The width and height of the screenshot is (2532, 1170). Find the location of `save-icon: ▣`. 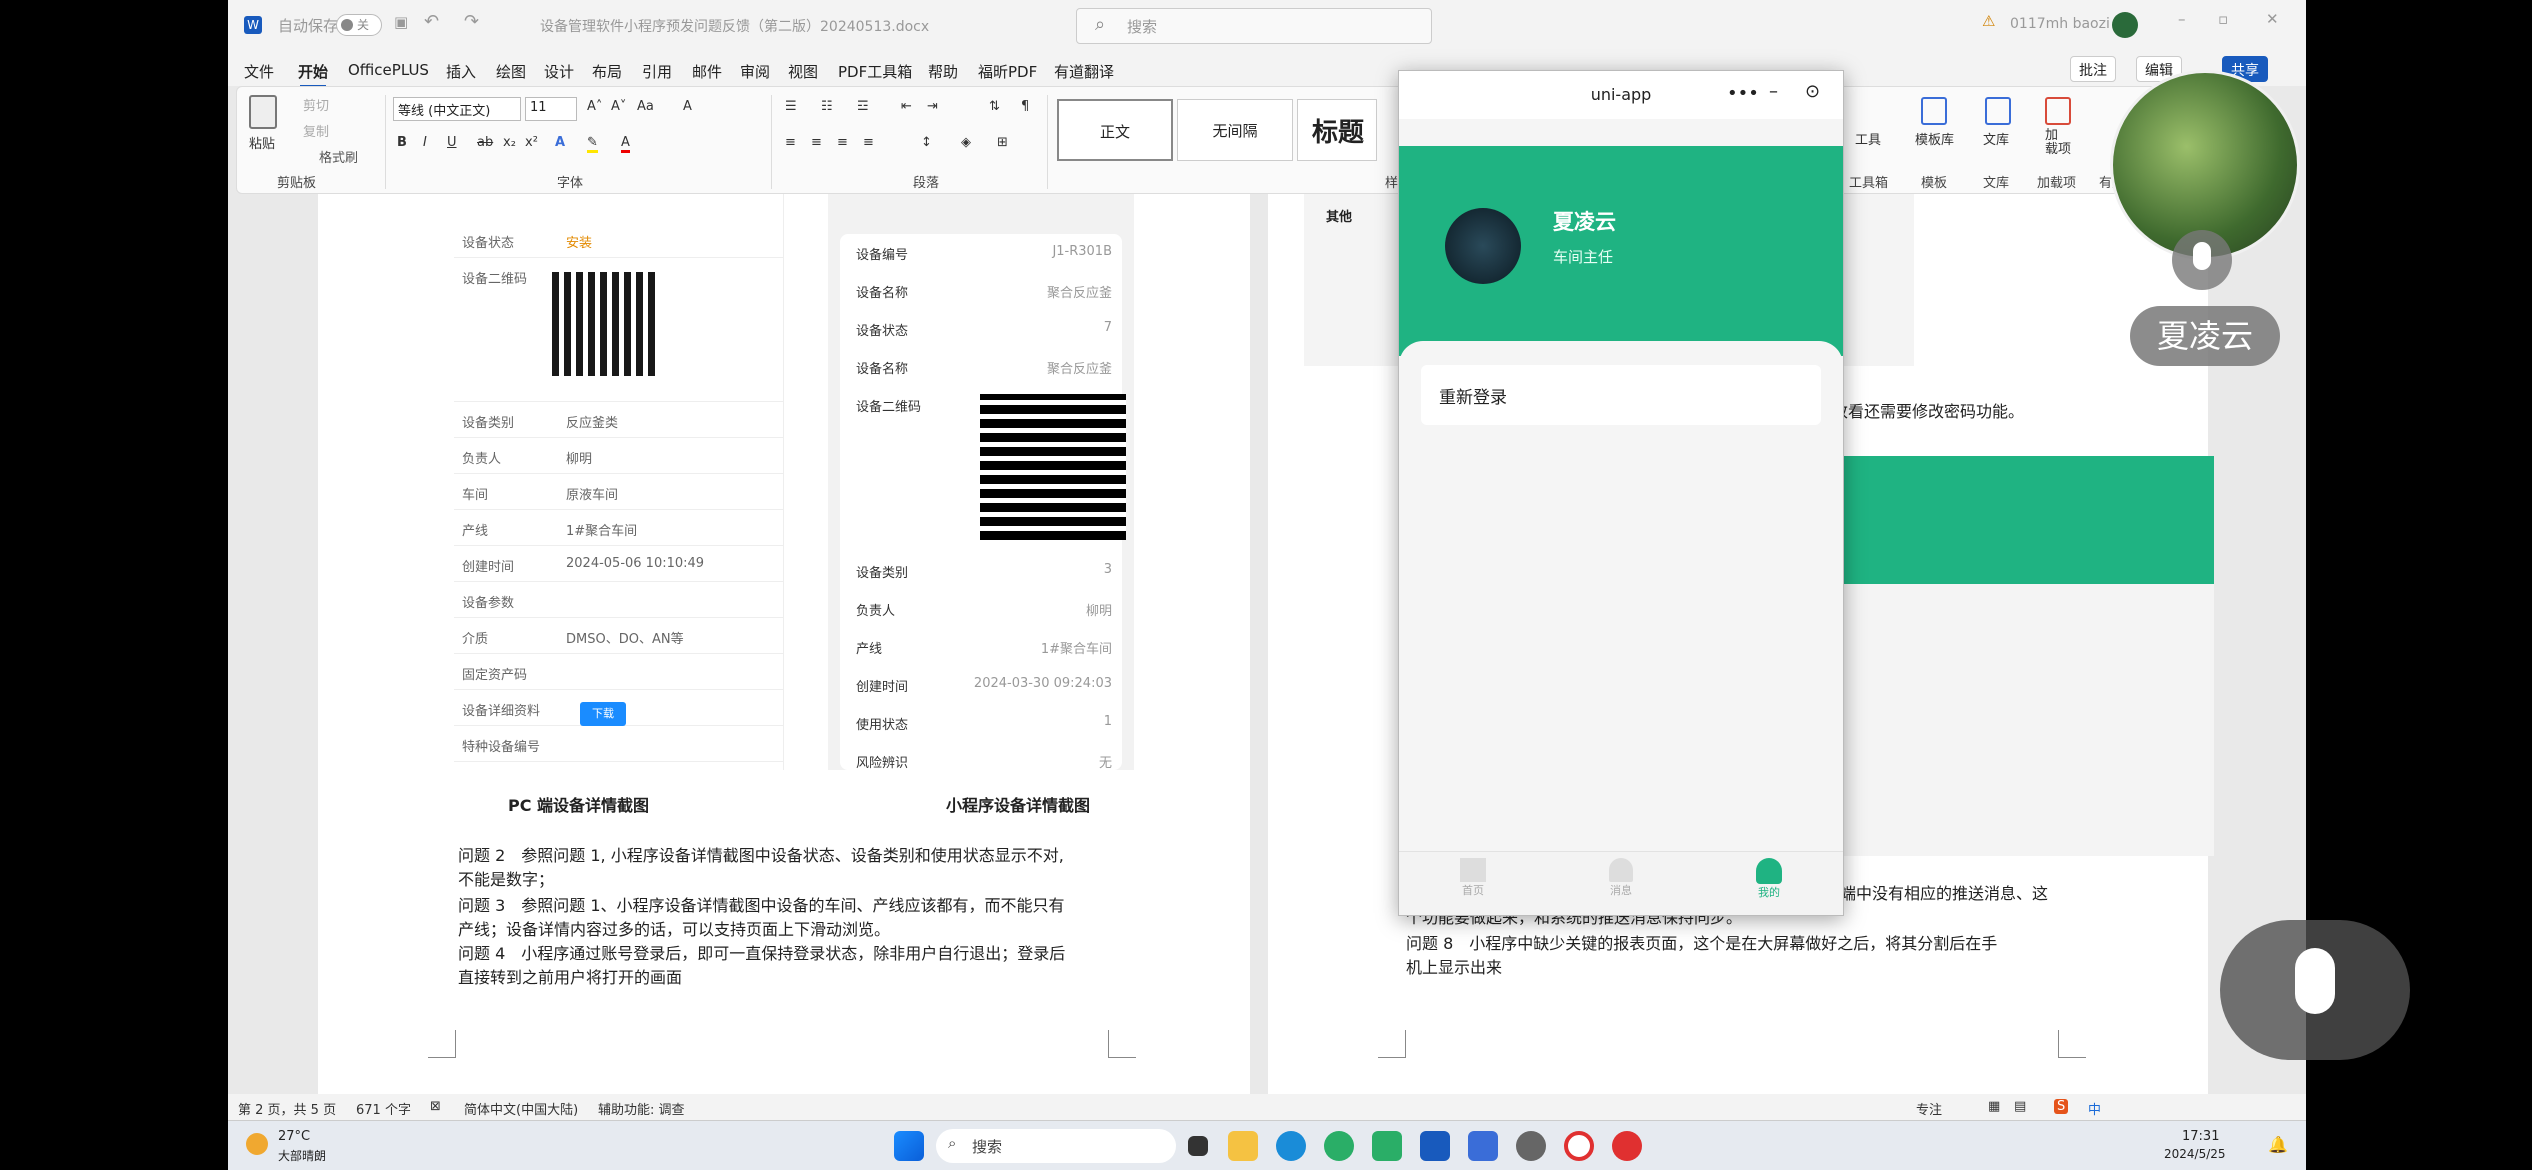

save-icon: ▣ is located at coordinates (401, 22).